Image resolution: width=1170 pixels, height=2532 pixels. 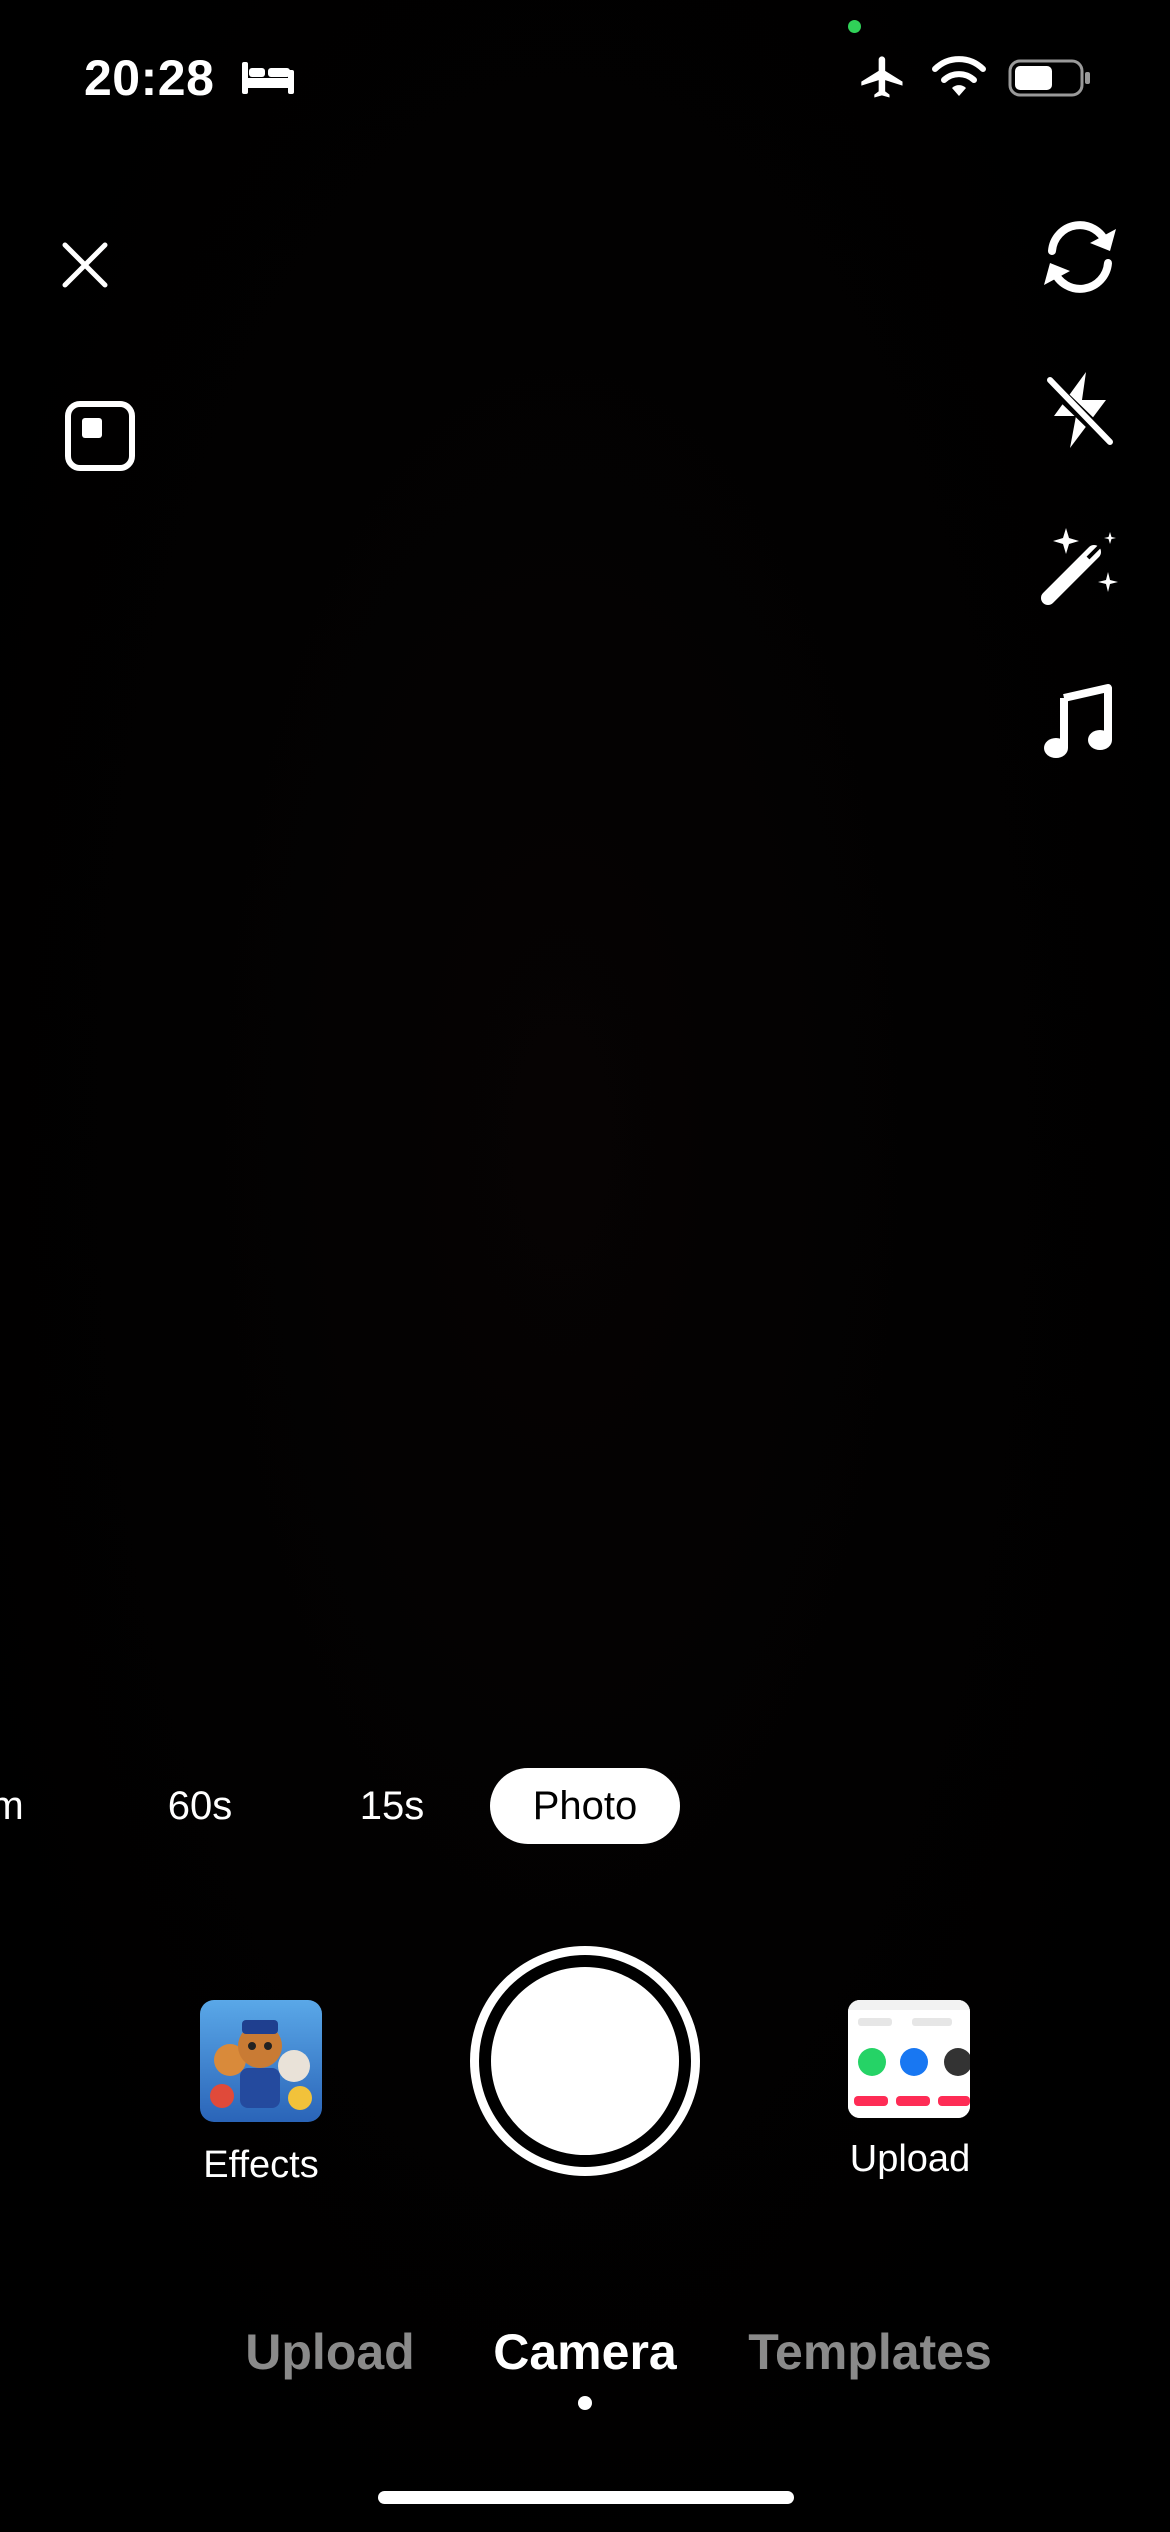 What do you see at coordinates (1078, 722) in the screenshot?
I see `music-note-icon` at bounding box center [1078, 722].